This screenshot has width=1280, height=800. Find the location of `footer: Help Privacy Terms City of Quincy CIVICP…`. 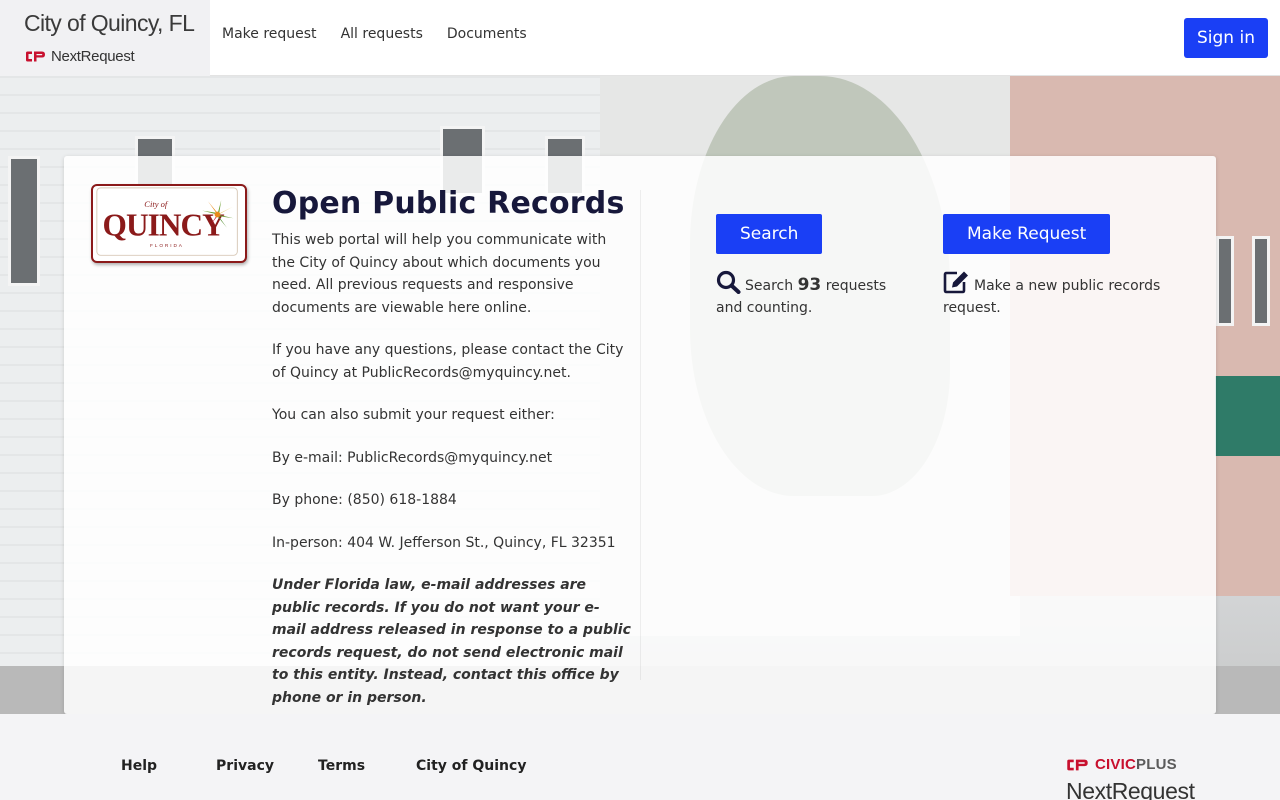

footer: Help Privacy Terms City of Quincy CIVICP… is located at coordinates (640, 757).